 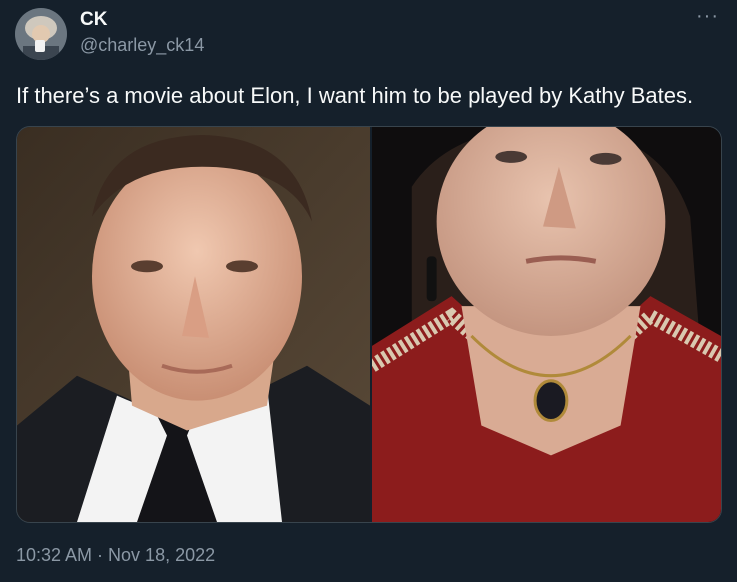 I want to click on avatar, so click(x=41, y=34).